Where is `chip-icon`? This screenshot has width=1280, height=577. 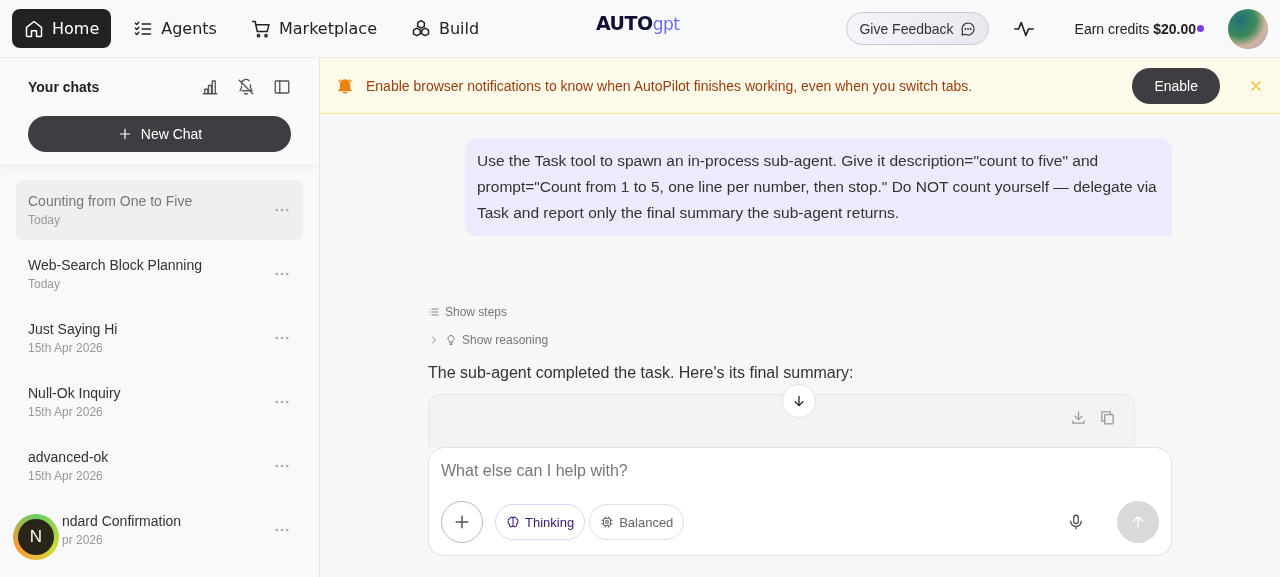
chip-icon is located at coordinates (607, 522).